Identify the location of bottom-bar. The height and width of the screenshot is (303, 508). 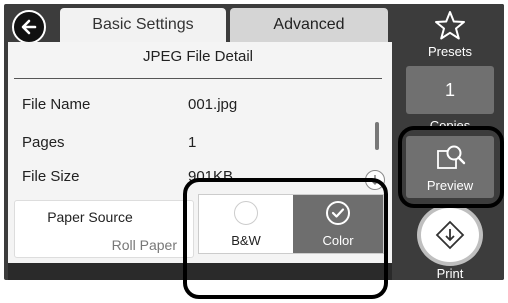
(200, 271).